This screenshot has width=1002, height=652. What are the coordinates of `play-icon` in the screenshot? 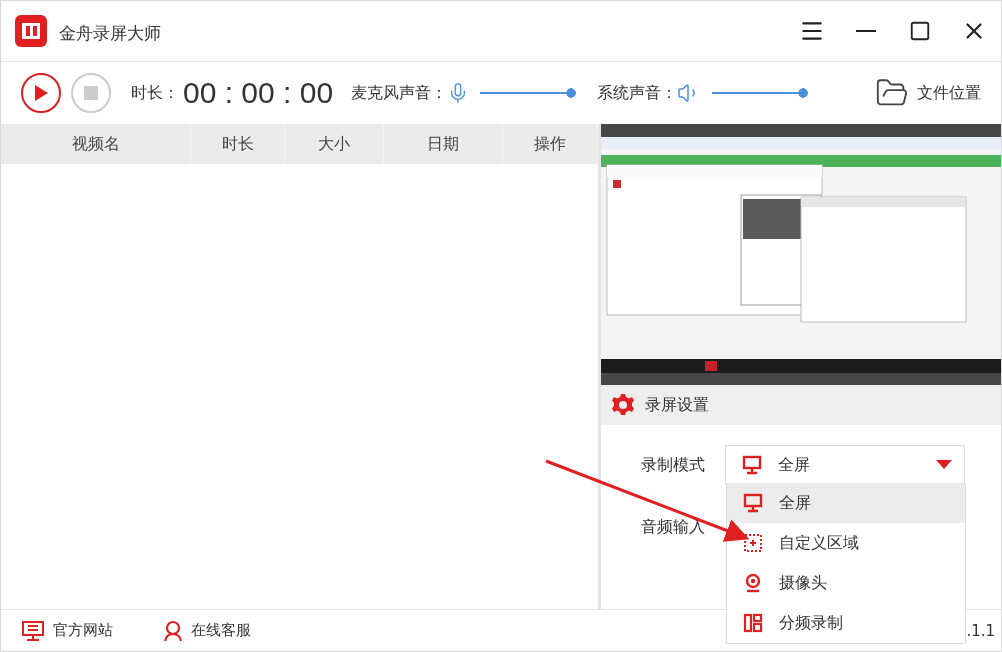 It's located at (41, 93).